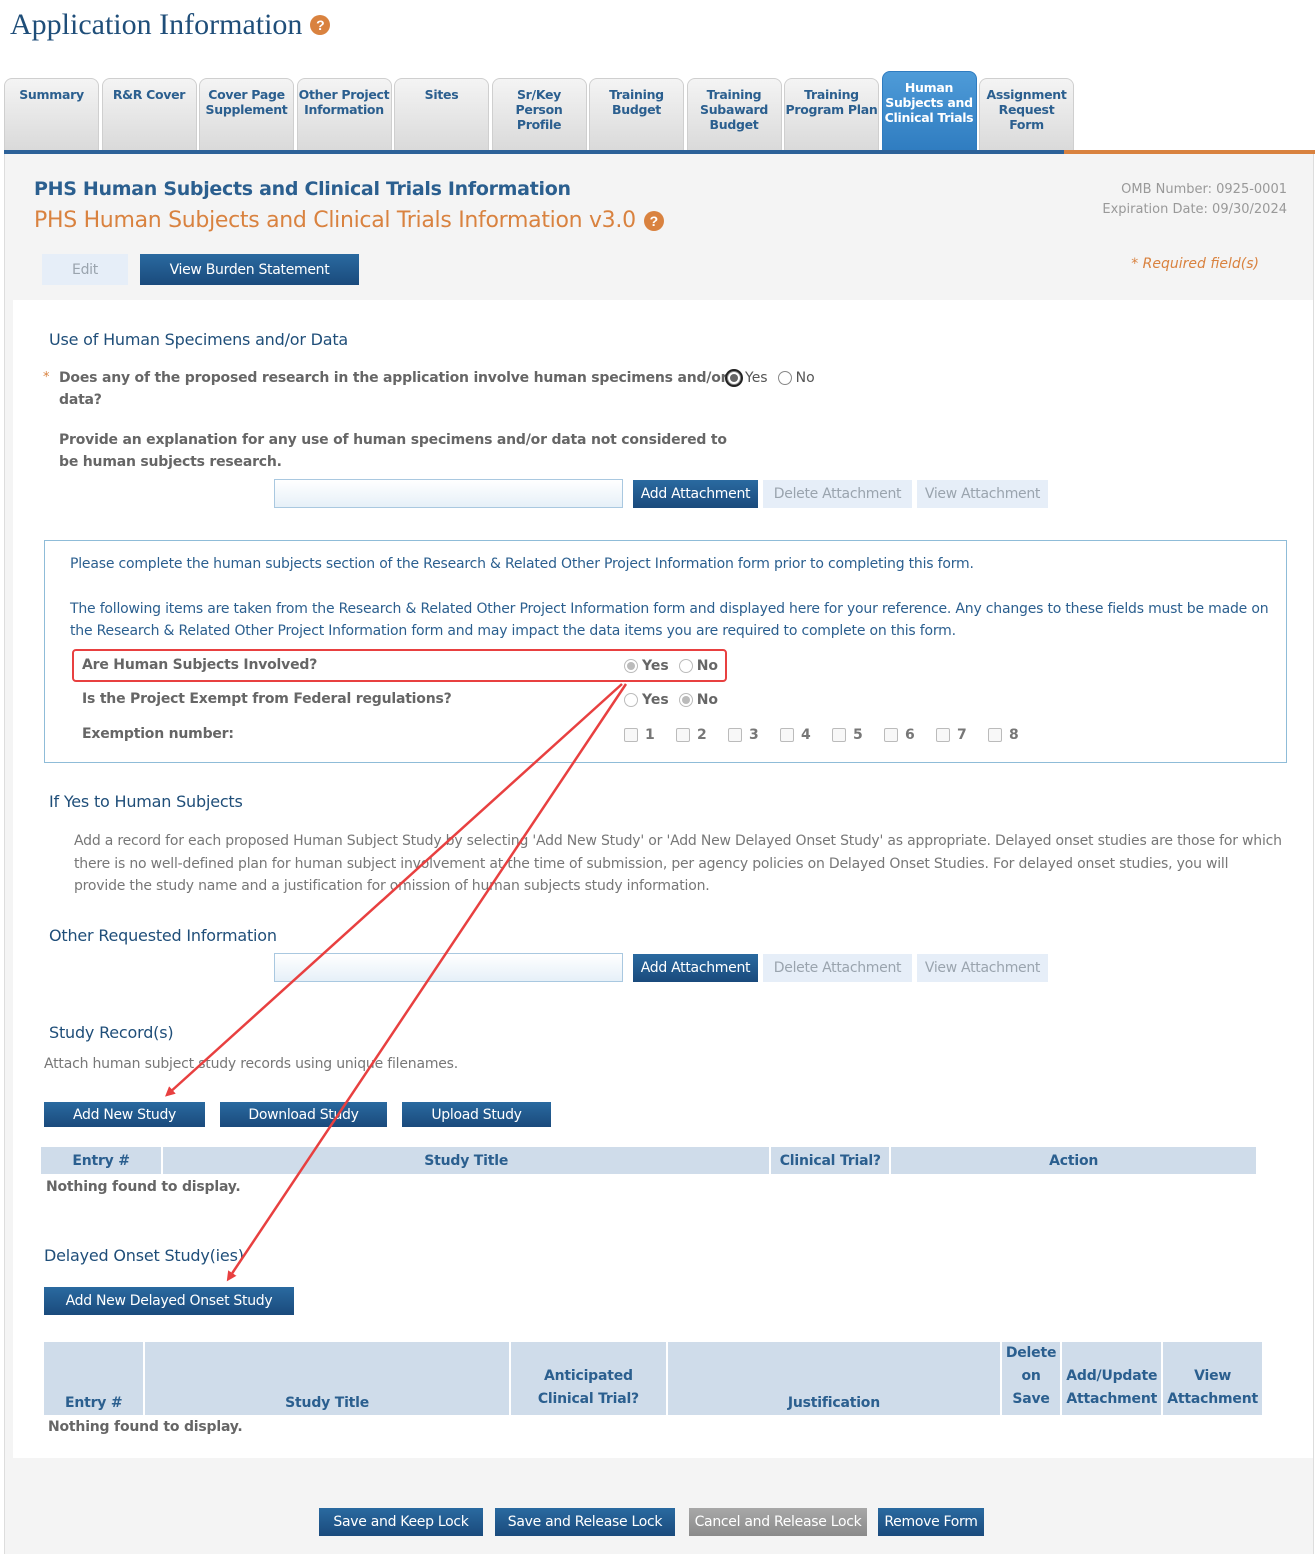 The image size is (1315, 1554). I want to click on tab-assignment-request-form: Assignment Request Form, so click(1026, 115).